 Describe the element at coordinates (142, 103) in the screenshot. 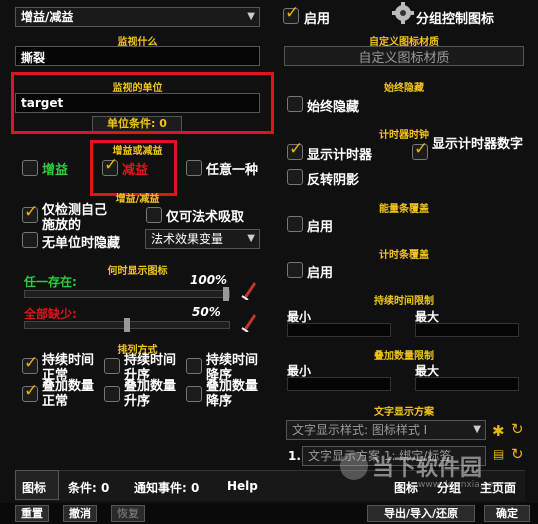

I see `monitor-unit-highlight` at that location.